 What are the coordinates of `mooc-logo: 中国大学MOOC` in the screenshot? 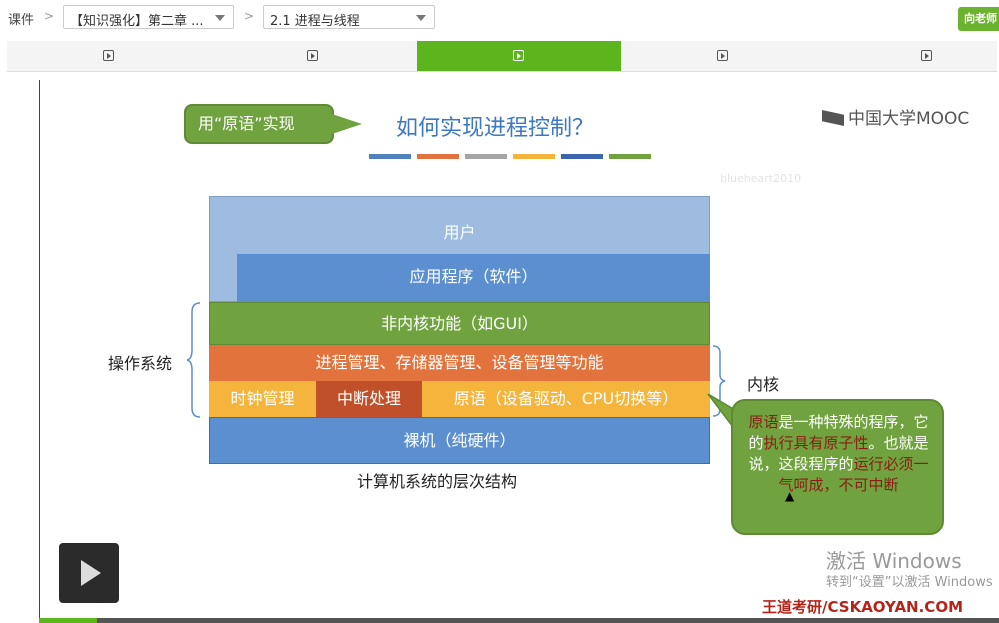 It's located at (895, 116).